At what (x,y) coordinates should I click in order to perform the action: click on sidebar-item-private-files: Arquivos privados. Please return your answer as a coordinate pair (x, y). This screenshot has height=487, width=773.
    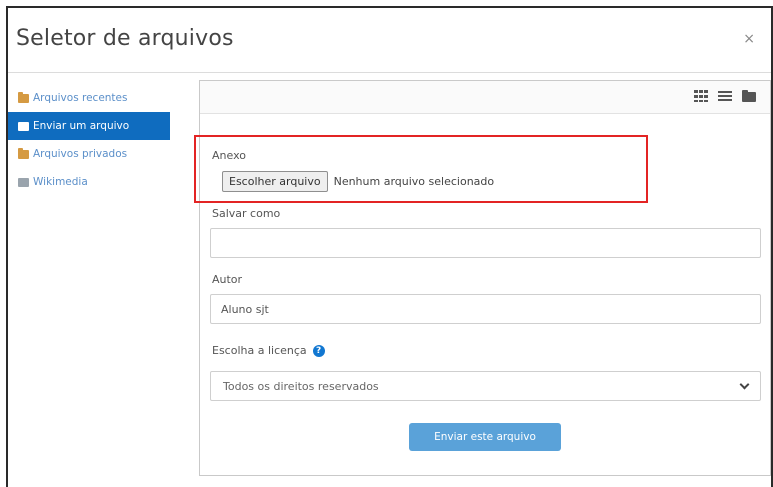
    Looking at the image, I should click on (89, 154).